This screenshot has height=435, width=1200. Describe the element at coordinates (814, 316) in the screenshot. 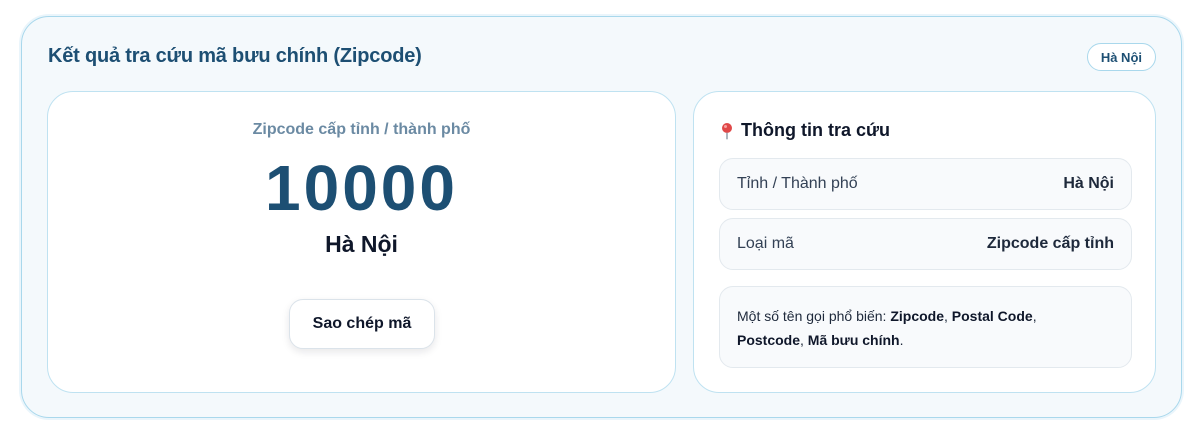

I see `common-names-prefix: Một số tên gọi phổ biến:` at that location.